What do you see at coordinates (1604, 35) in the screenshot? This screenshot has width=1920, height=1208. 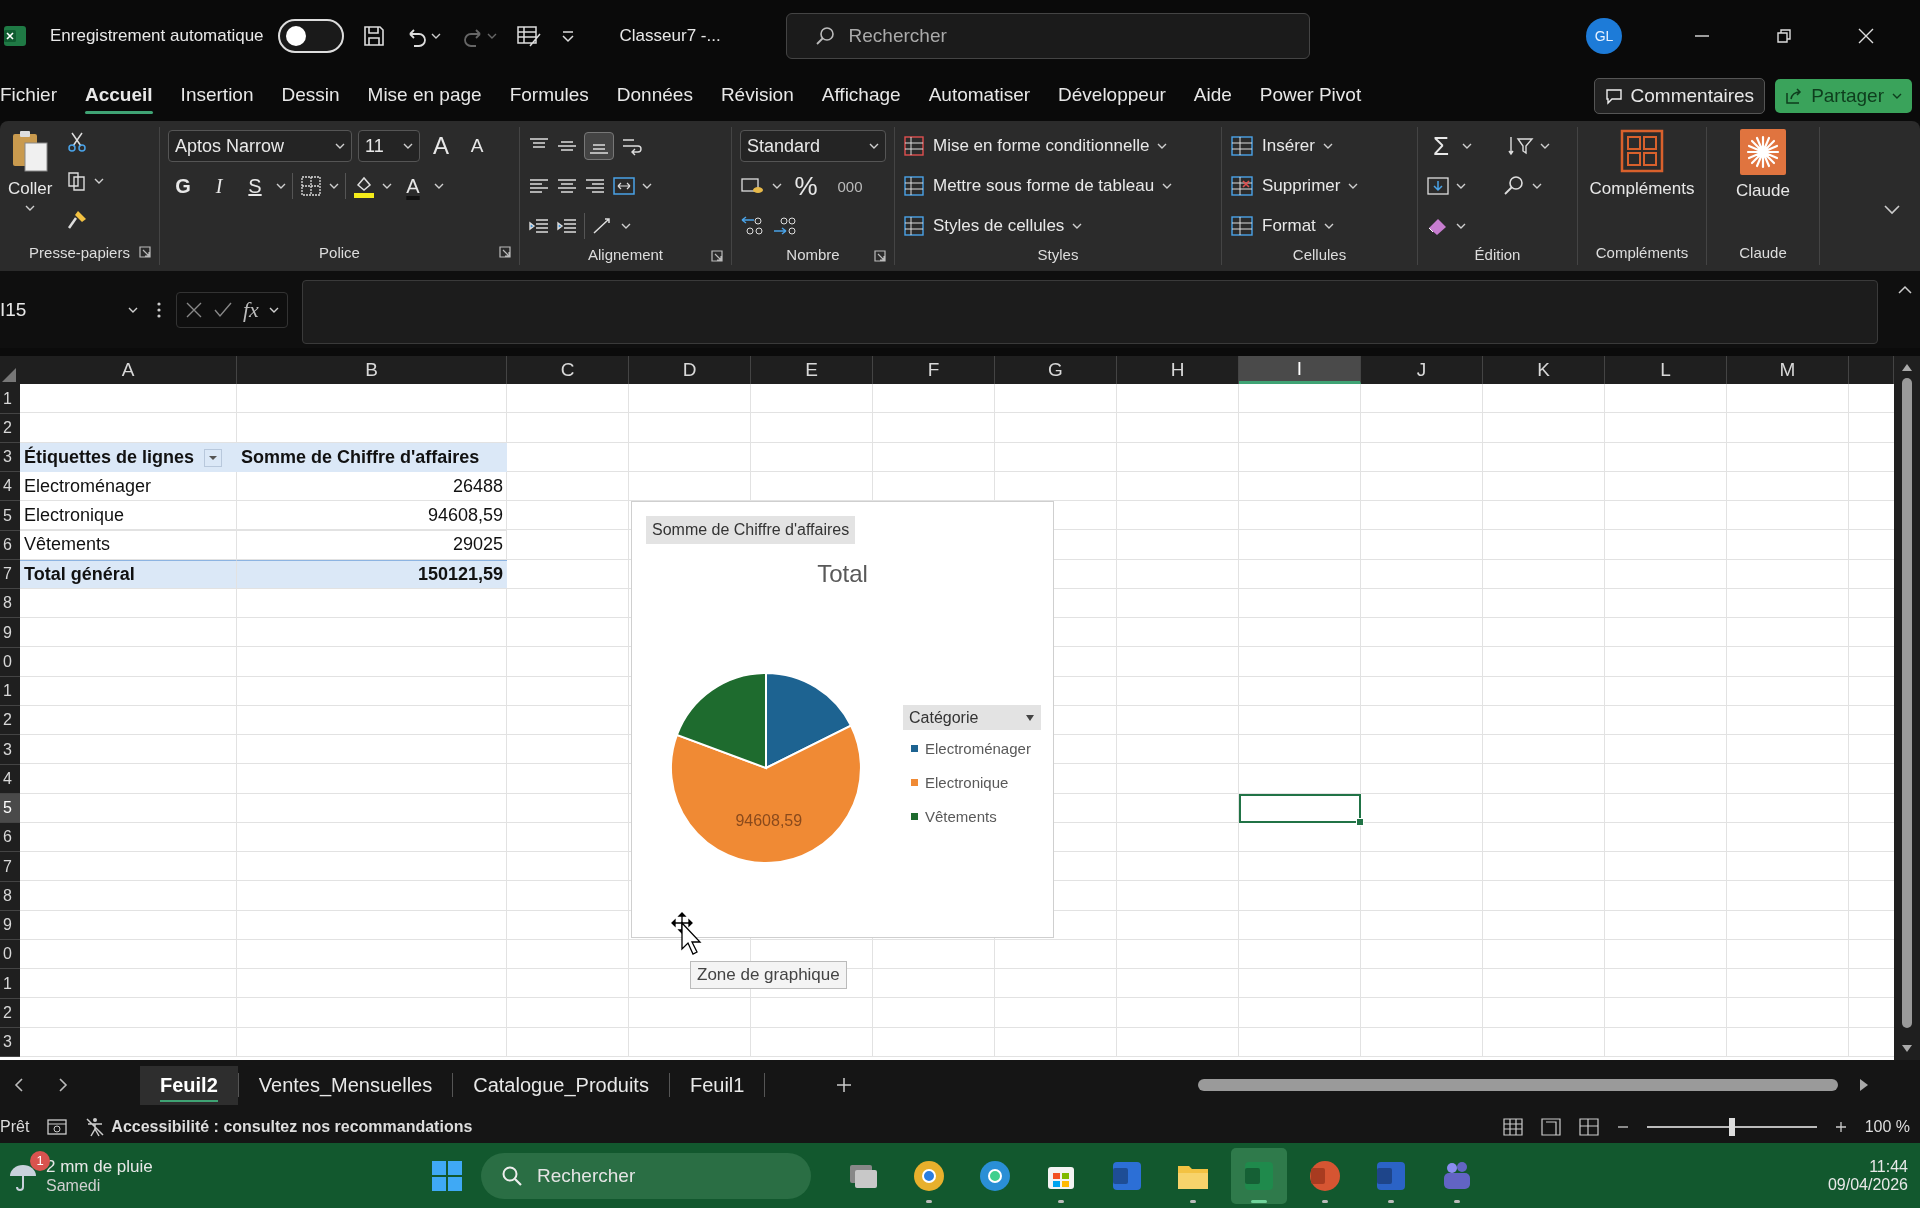 I see `user-avatar: GL` at bounding box center [1604, 35].